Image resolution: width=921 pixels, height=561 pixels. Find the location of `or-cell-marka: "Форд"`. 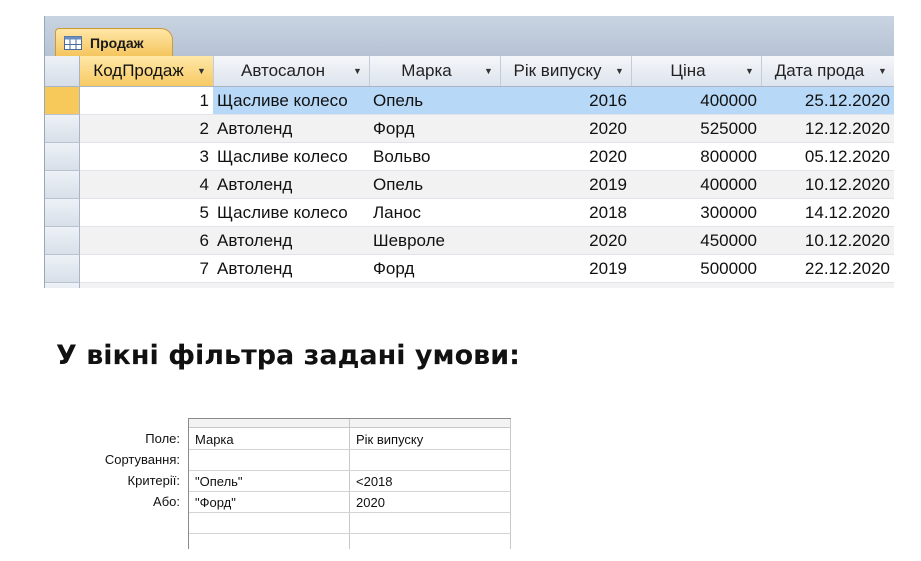

or-cell-marka: "Форд" is located at coordinates (269, 502).